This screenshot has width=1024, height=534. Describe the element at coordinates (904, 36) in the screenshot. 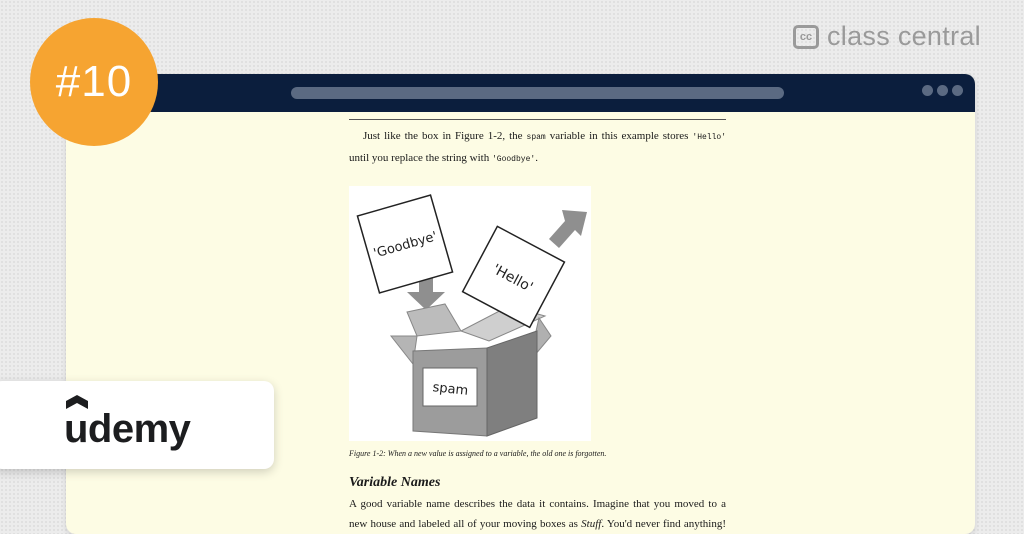

I see `class-central-wordmark: class central` at that location.